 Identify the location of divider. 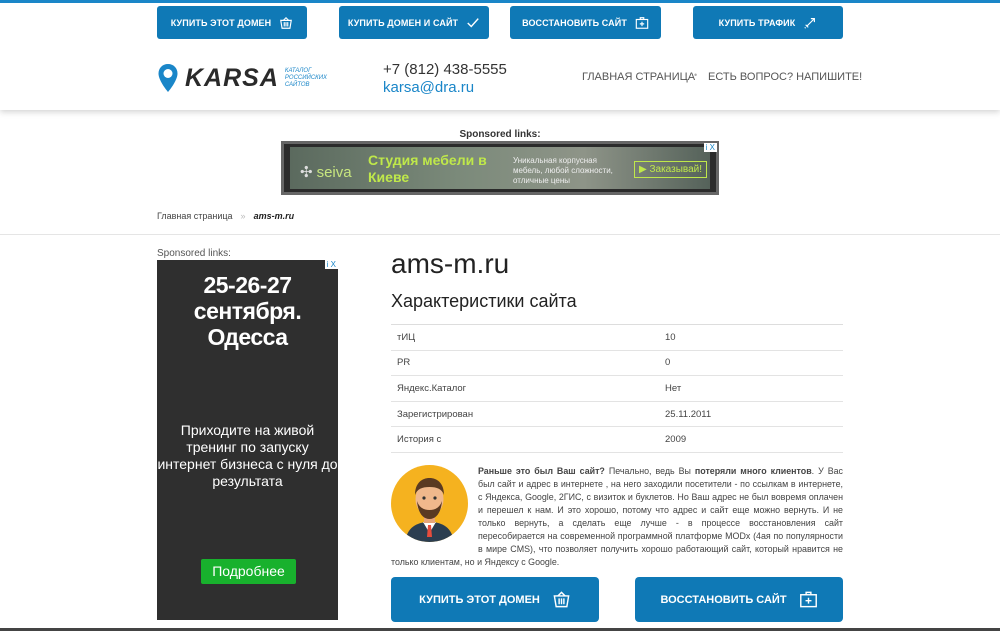
(500, 234).